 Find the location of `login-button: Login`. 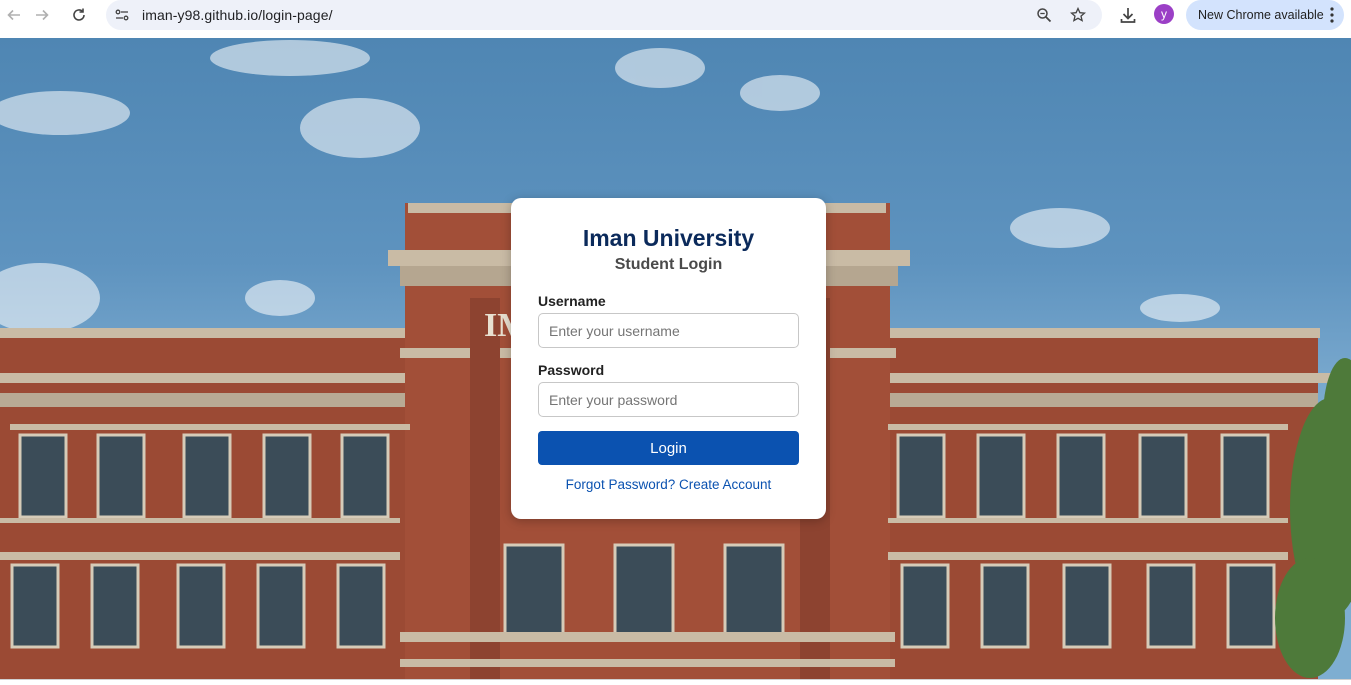

login-button: Login is located at coordinates (668, 448).